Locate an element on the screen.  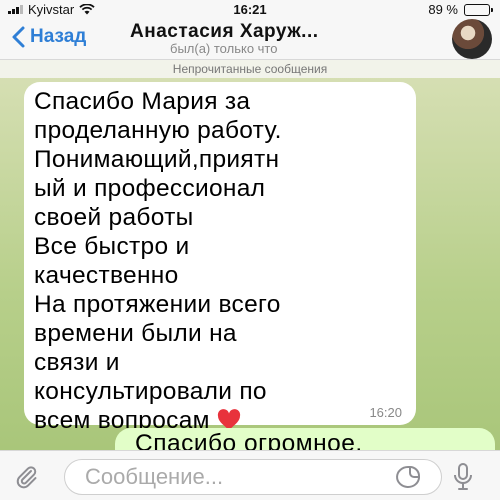
unread-messages-banner: Непрочитанные сообщения is located at coordinates (250, 69).